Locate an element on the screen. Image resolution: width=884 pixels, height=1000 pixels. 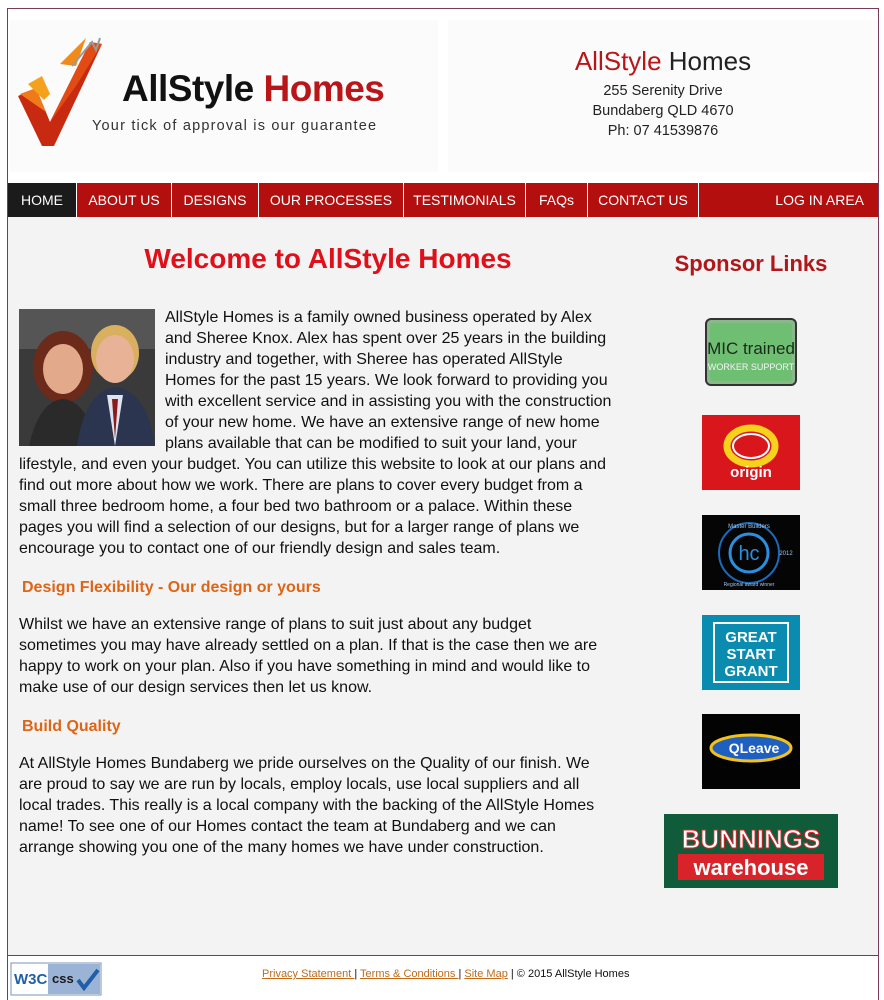
logo-wordmark: AllStyle Homes is located at coordinates (253, 89).